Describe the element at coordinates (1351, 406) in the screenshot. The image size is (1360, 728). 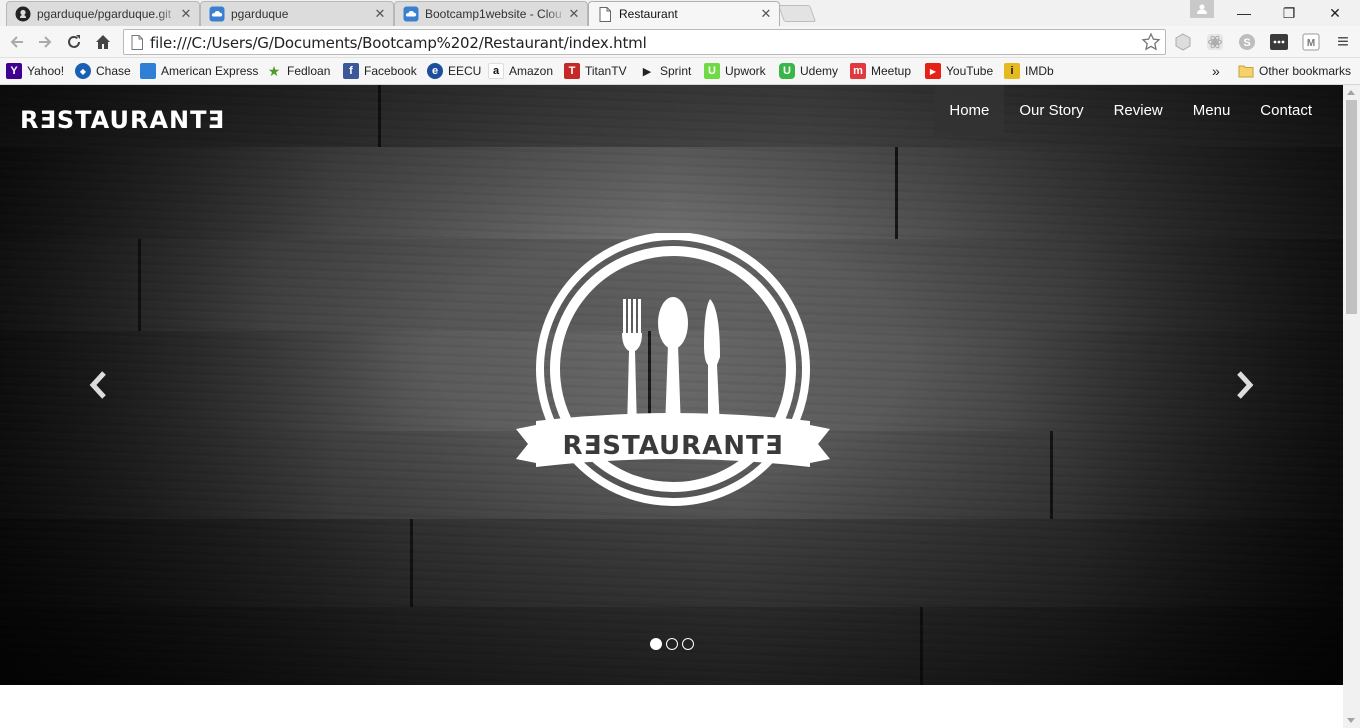
I see `page-scrollbar` at that location.